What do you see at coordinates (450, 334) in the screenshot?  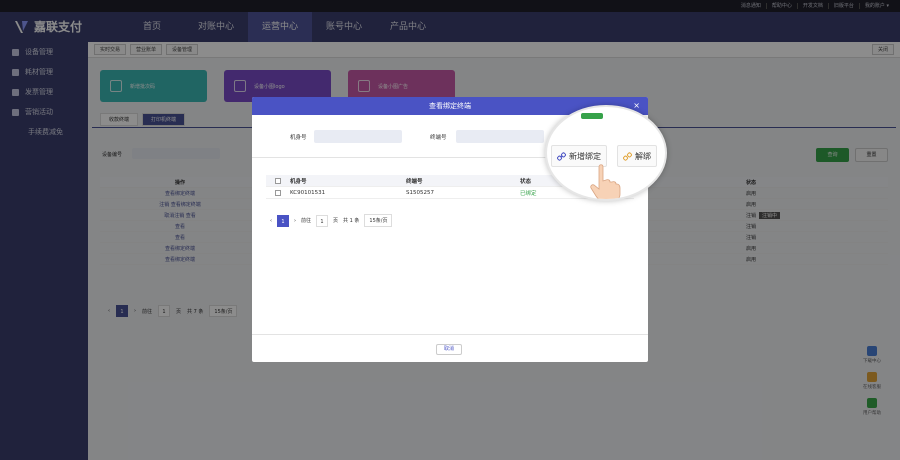 I see `modal-footer-divider` at bounding box center [450, 334].